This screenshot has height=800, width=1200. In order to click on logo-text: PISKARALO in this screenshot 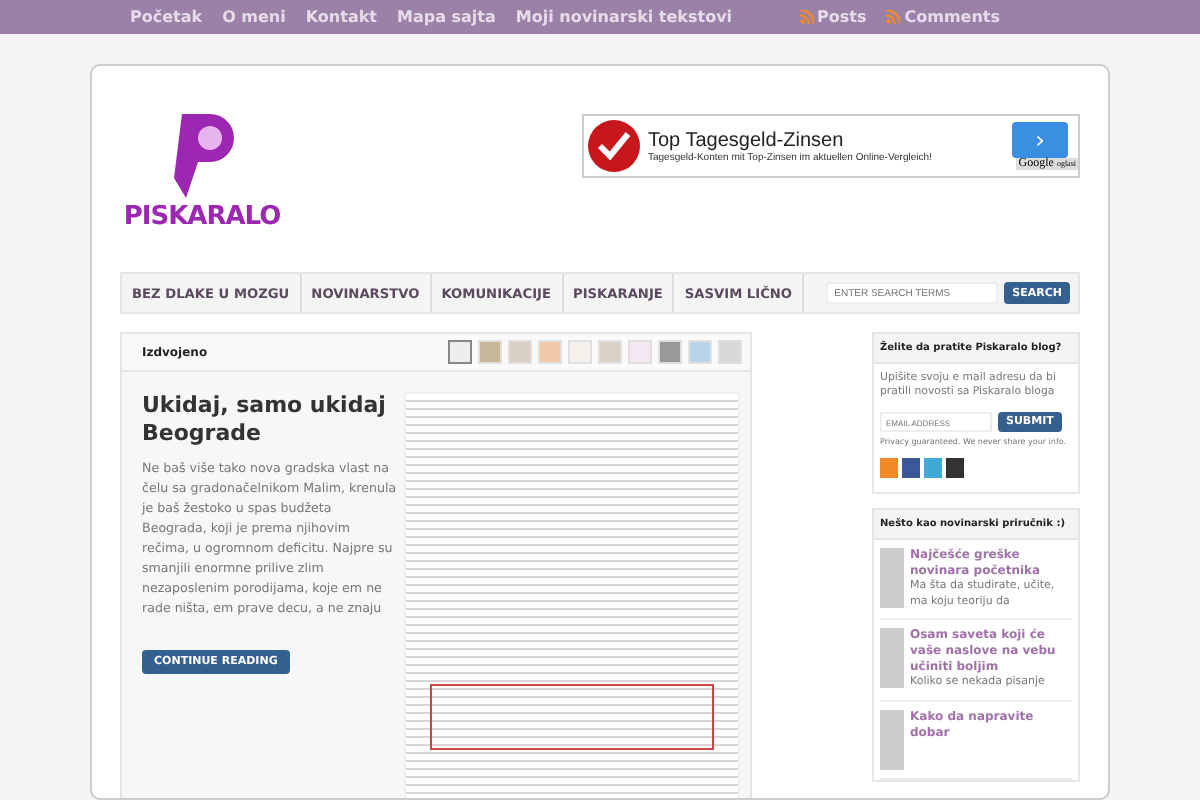, I will do `click(202, 217)`.